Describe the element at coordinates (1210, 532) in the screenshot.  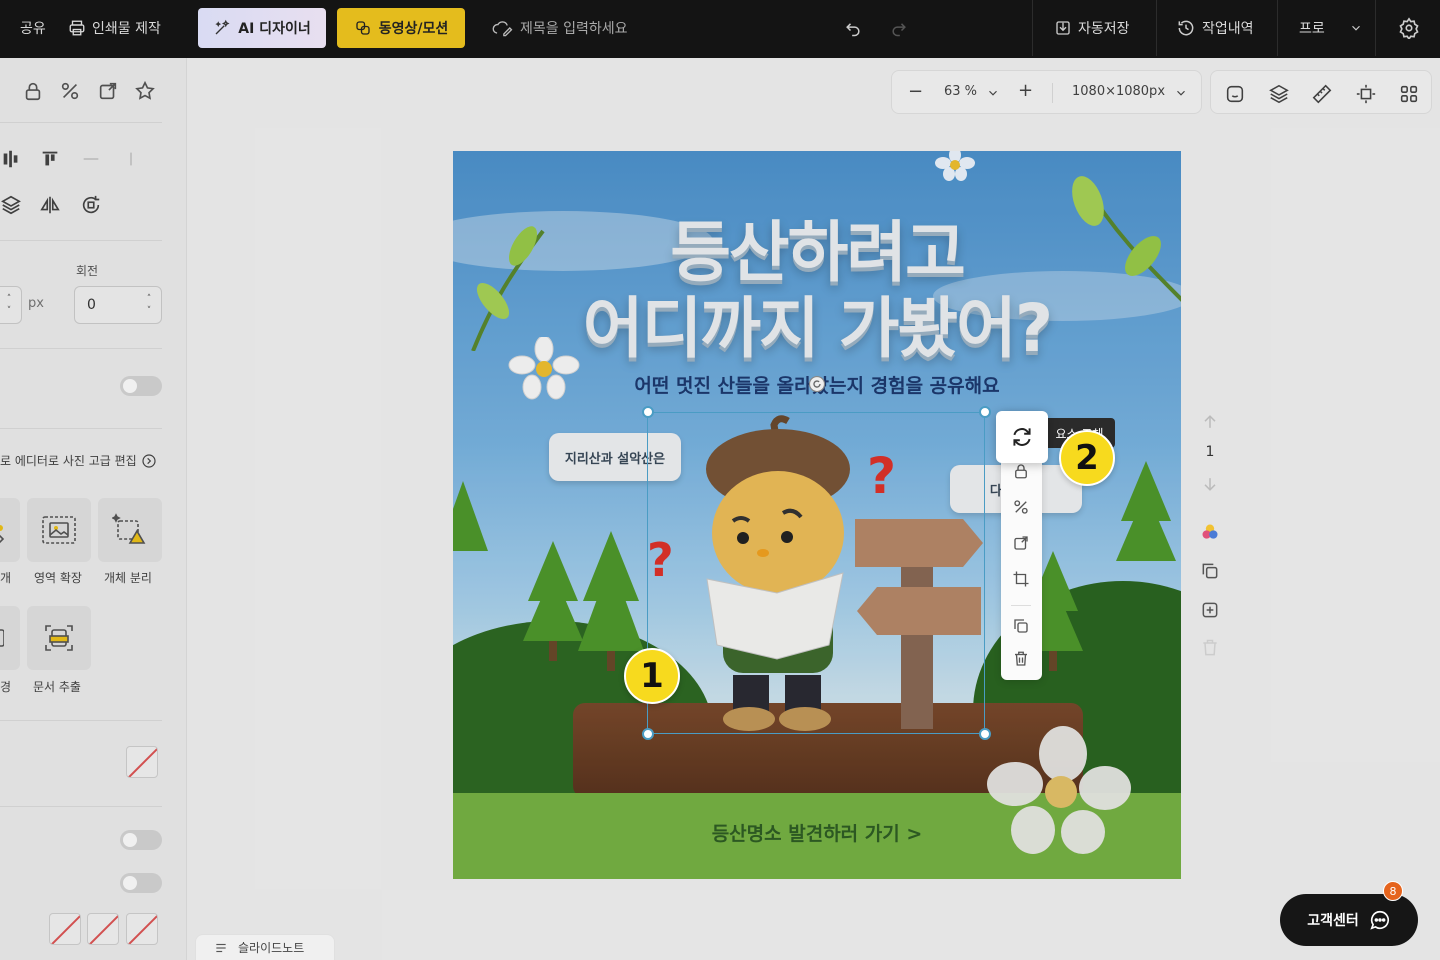
I see `color-palette-icon` at that location.